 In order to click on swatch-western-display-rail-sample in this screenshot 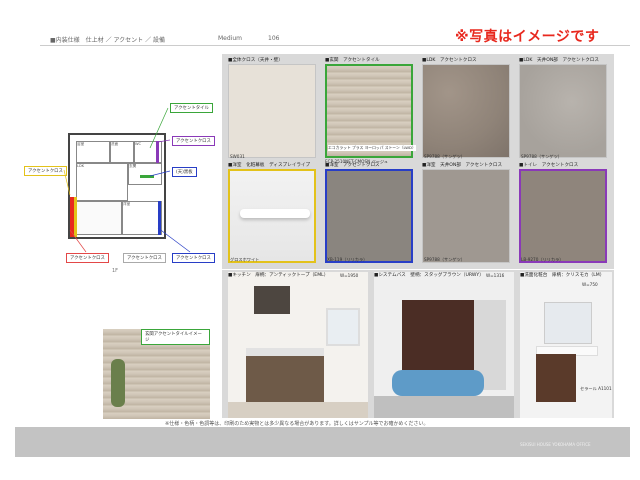, I will do `click(272, 216)`.